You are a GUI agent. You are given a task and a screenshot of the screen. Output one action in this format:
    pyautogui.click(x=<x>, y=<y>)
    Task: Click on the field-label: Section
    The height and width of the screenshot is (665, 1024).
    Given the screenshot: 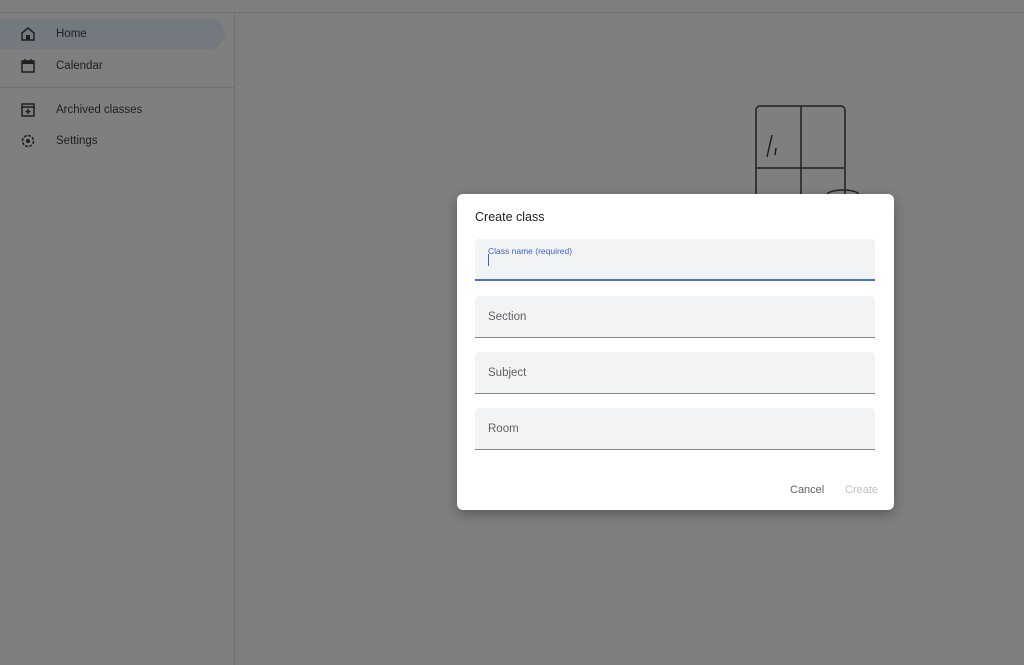 What is the action you would take?
    pyautogui.click(x=507, y=317)
    